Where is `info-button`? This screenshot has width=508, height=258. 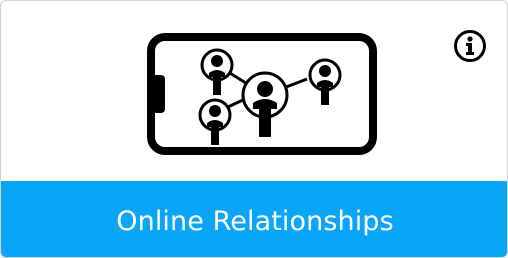 info-button is located at coordinates (470, 46).